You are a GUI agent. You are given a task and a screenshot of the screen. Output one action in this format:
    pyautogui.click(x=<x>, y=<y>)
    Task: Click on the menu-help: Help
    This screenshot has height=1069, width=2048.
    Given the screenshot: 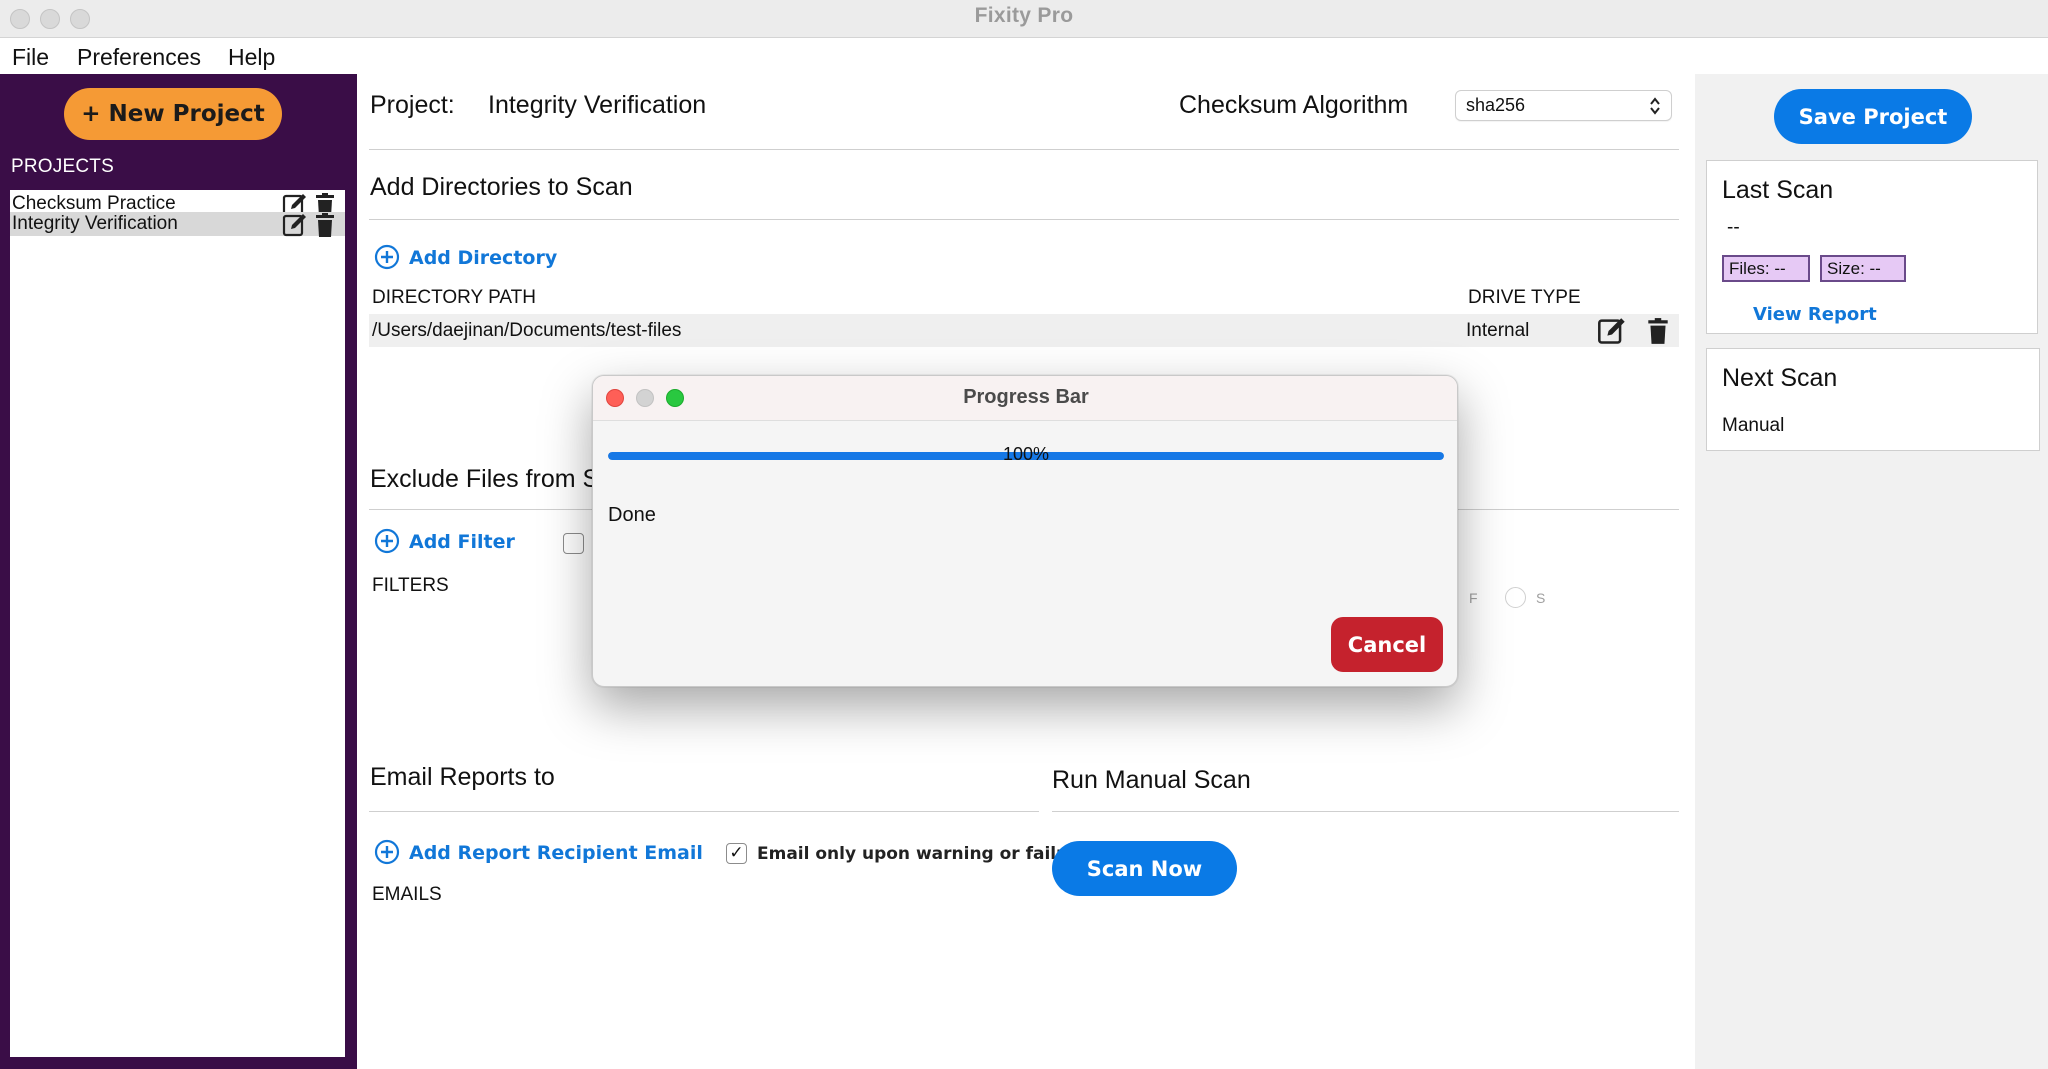 What is the action you would take?
    pyautogui.click(x=251, y=57)
    